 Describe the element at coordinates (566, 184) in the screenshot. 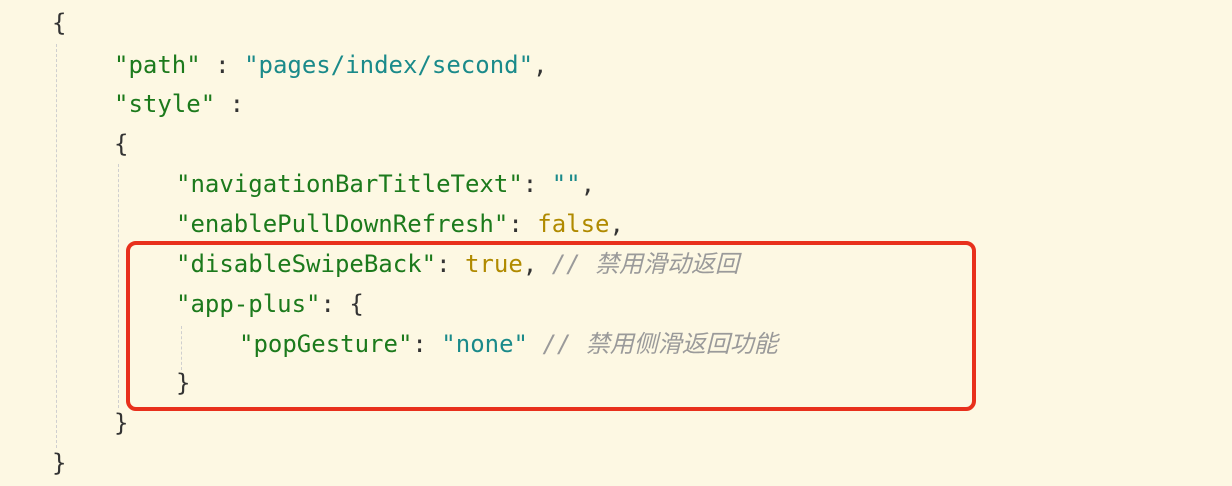

I see `code-token: ""` at that location.